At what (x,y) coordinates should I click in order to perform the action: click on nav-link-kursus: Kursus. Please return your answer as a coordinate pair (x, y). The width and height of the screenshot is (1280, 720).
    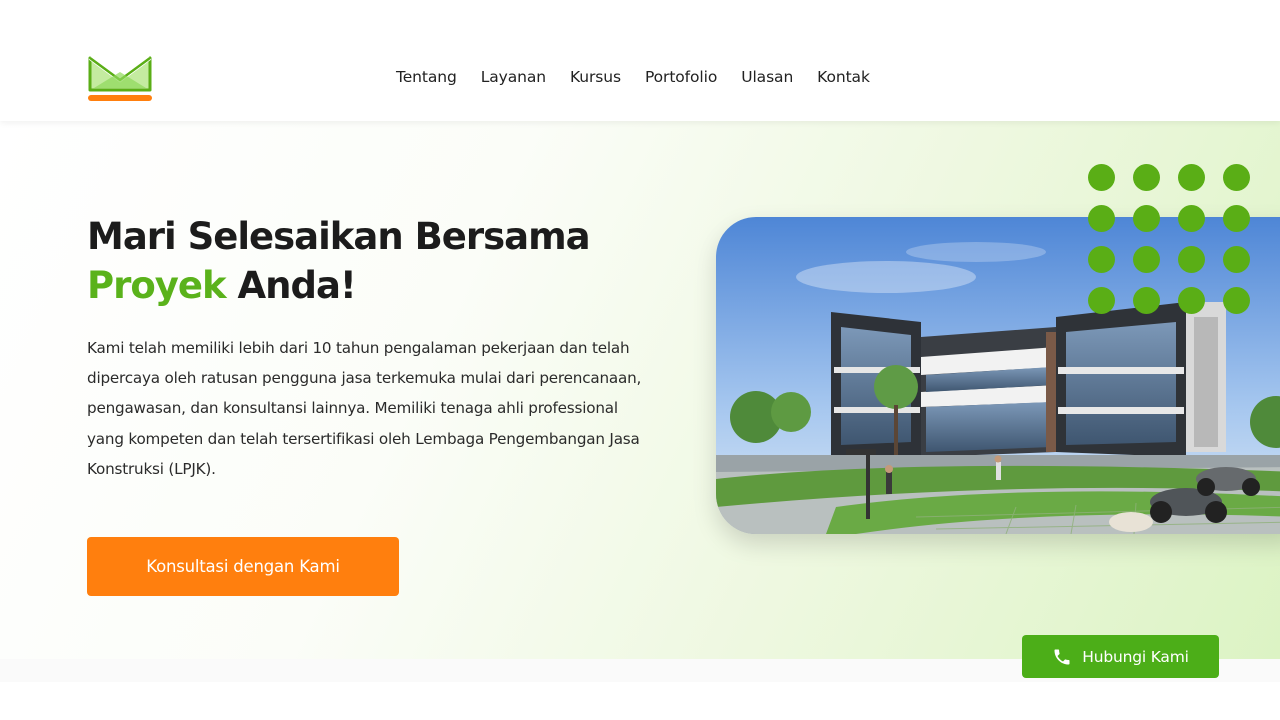
    Looking at the image, I should click on (595, 77).